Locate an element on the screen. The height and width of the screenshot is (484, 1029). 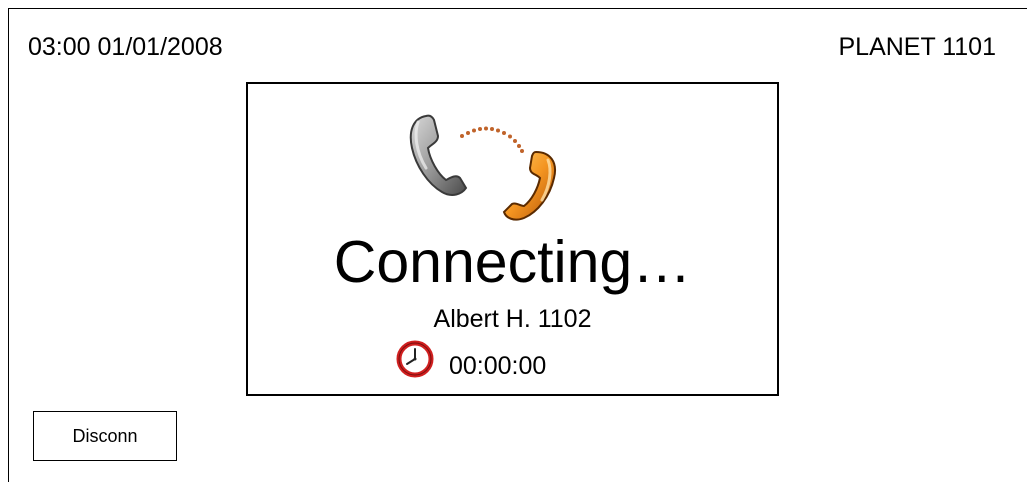
clock-icon is located at coordinates (415, 359).